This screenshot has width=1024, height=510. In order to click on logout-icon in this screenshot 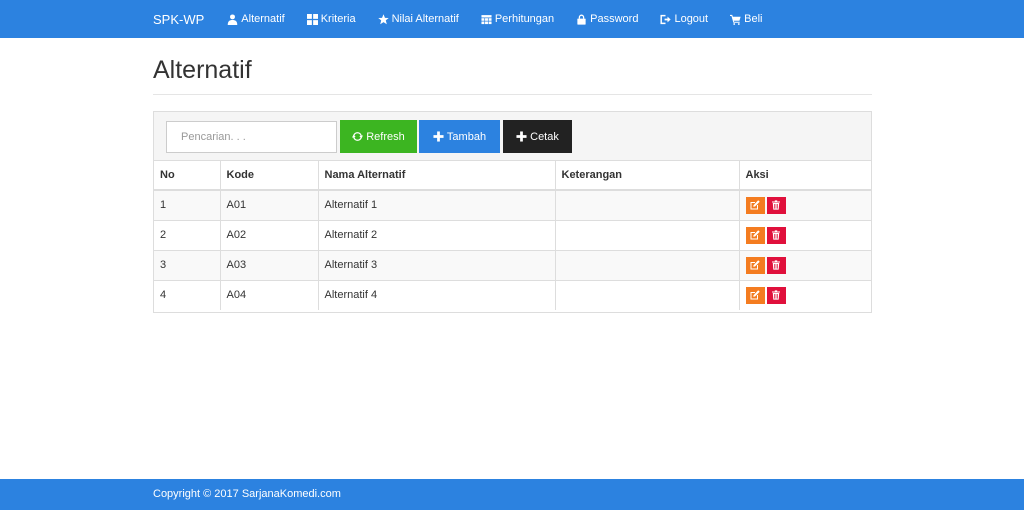, I will do `click(666, 19)`.